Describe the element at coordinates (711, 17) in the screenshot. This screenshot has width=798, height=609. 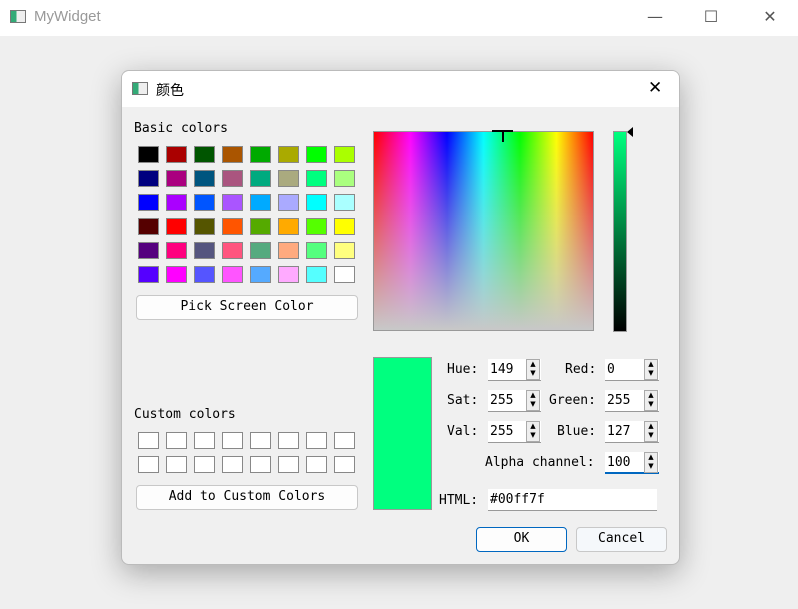
I see `maximize-button: ☐` at that location.